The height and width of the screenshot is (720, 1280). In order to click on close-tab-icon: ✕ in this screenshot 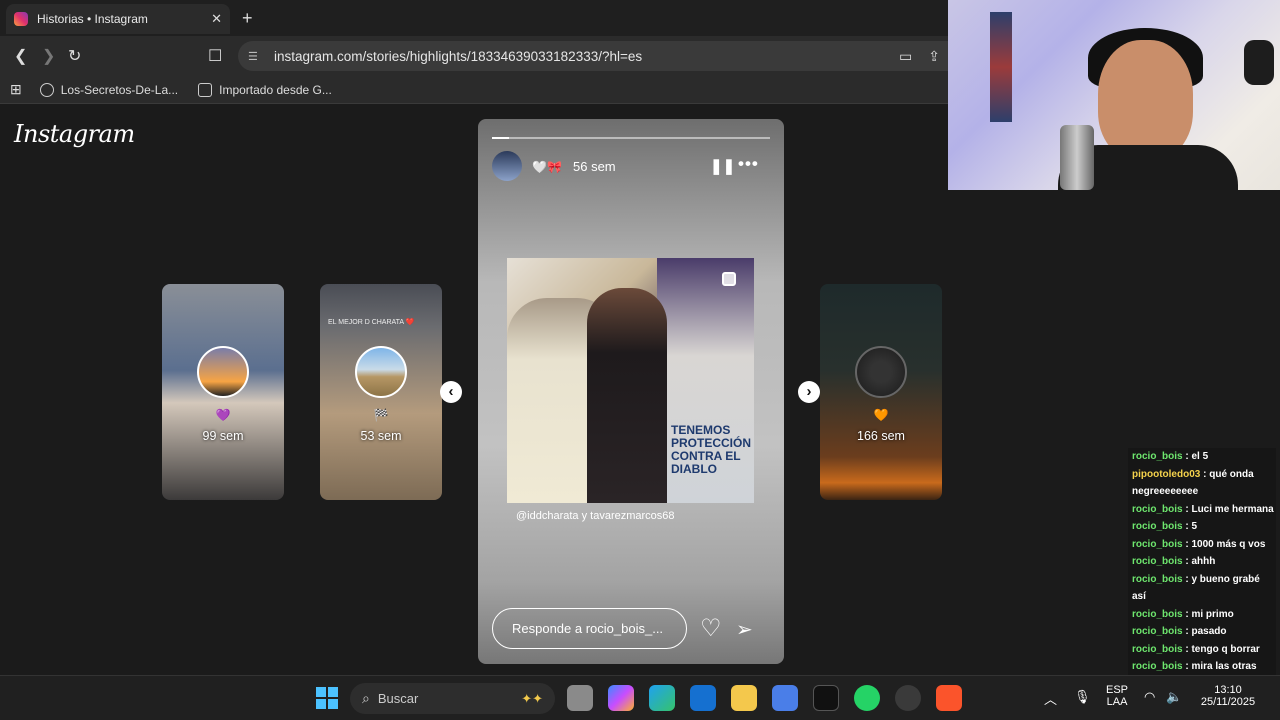, I will do `click(216, 19)`.